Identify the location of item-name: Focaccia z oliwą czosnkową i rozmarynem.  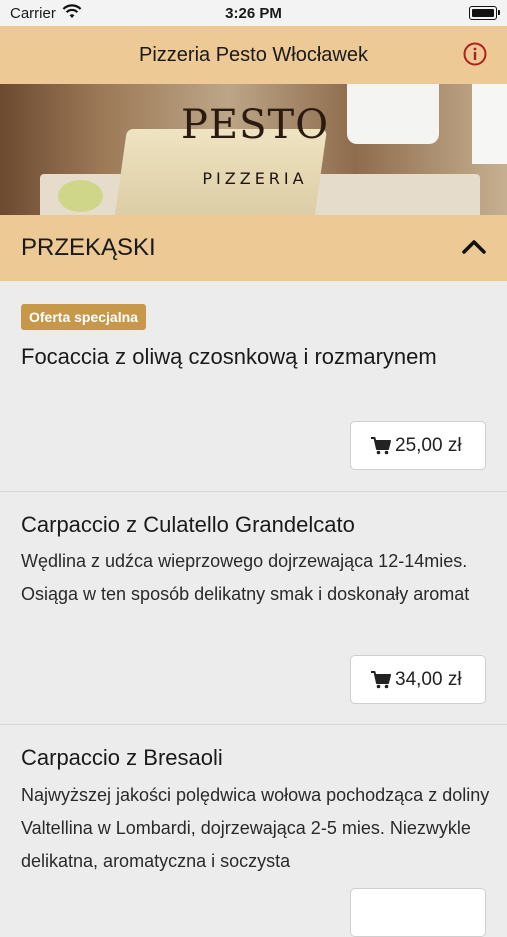
(229, 356).